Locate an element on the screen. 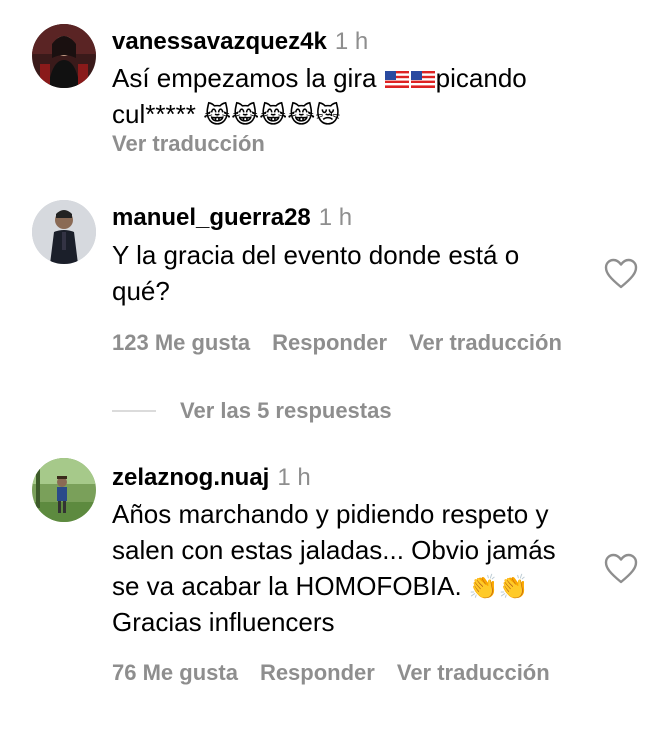 Image resolution: width=662 pixels, height=732 pixels. view-replies-label: Ver las 5 respuestas is located at coordinates (286, 410).